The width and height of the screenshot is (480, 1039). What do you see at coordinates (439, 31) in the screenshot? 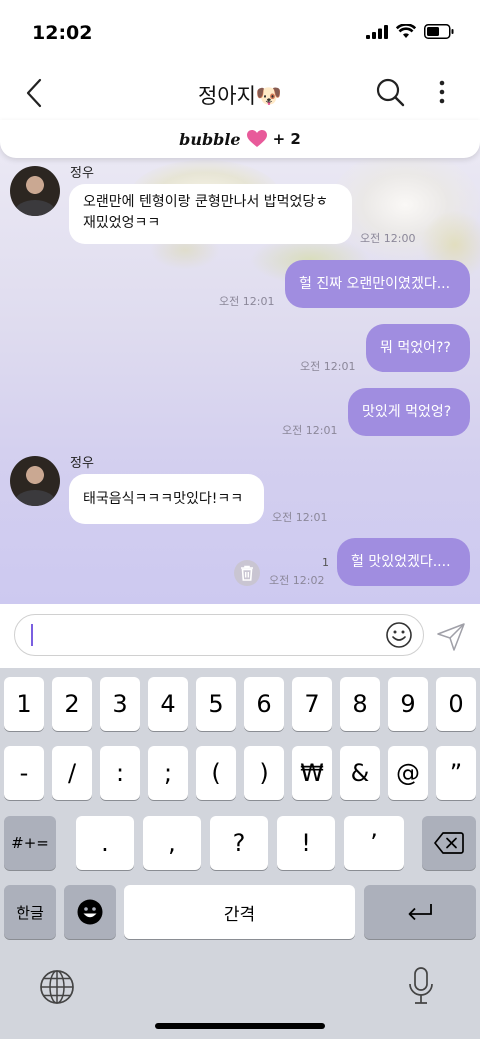
I see `battery-icon` at bounding box center [439, 31].